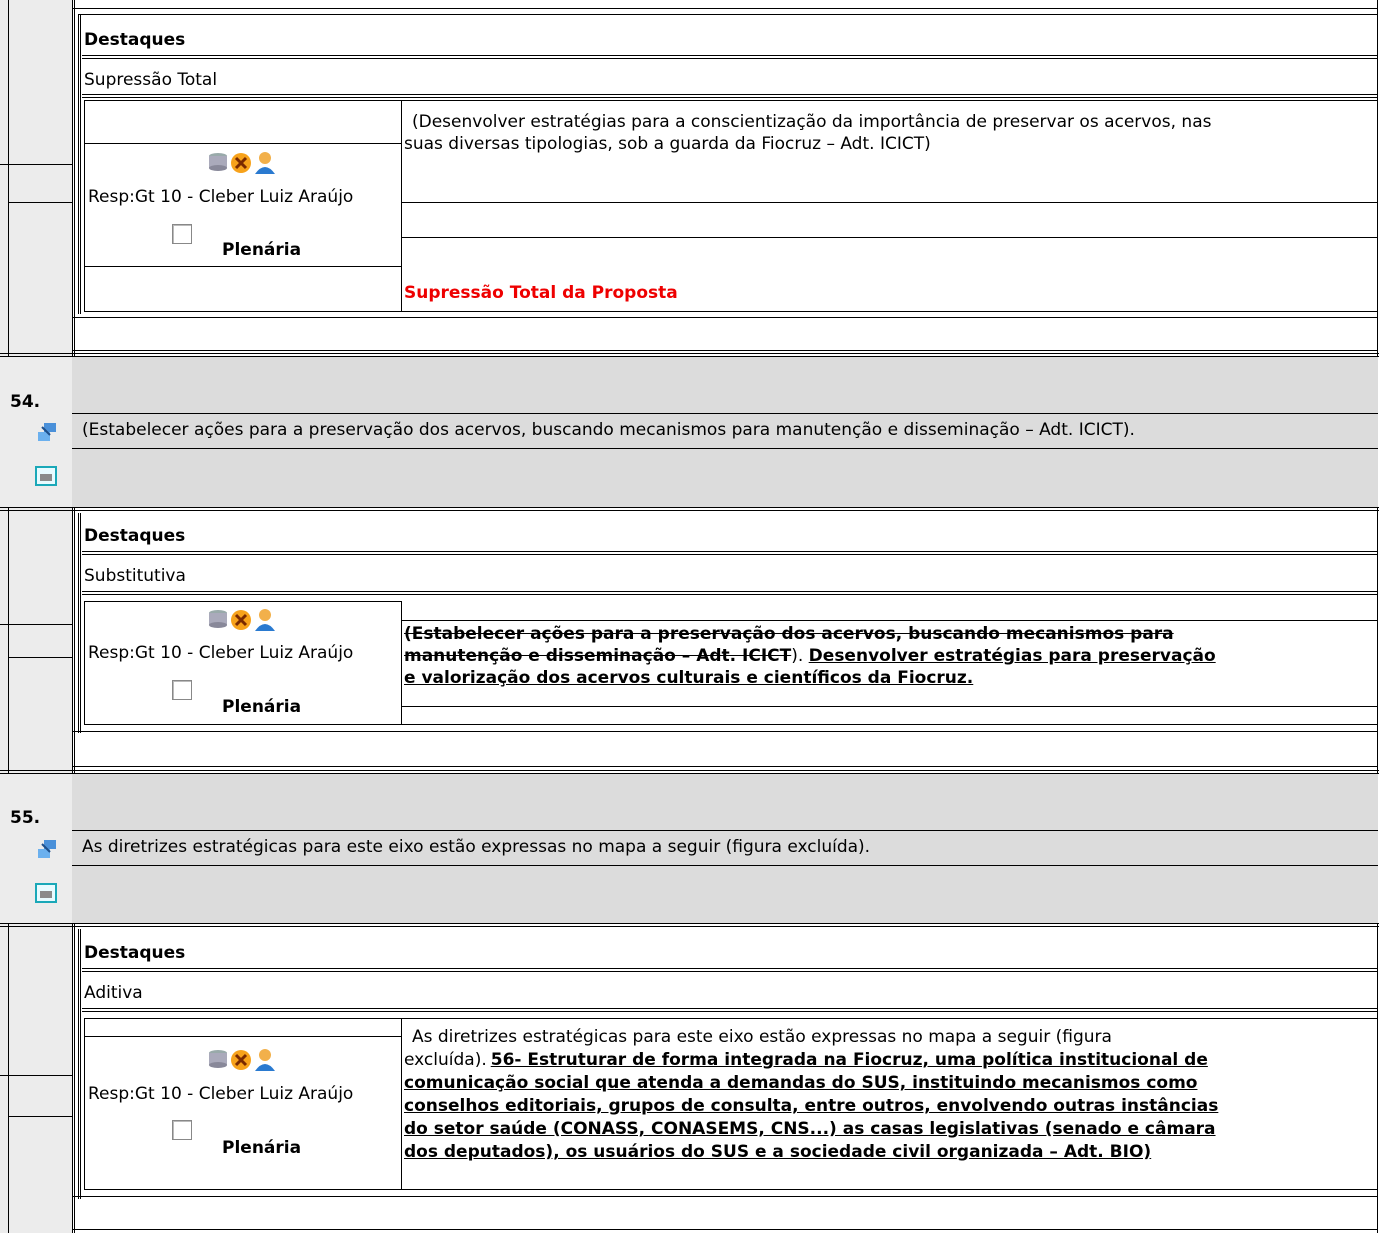  What do you see at coordinates (135, 576) in the screenshot?
I see `destaque-type: Substitutiva` at bounding box center [135, 576].